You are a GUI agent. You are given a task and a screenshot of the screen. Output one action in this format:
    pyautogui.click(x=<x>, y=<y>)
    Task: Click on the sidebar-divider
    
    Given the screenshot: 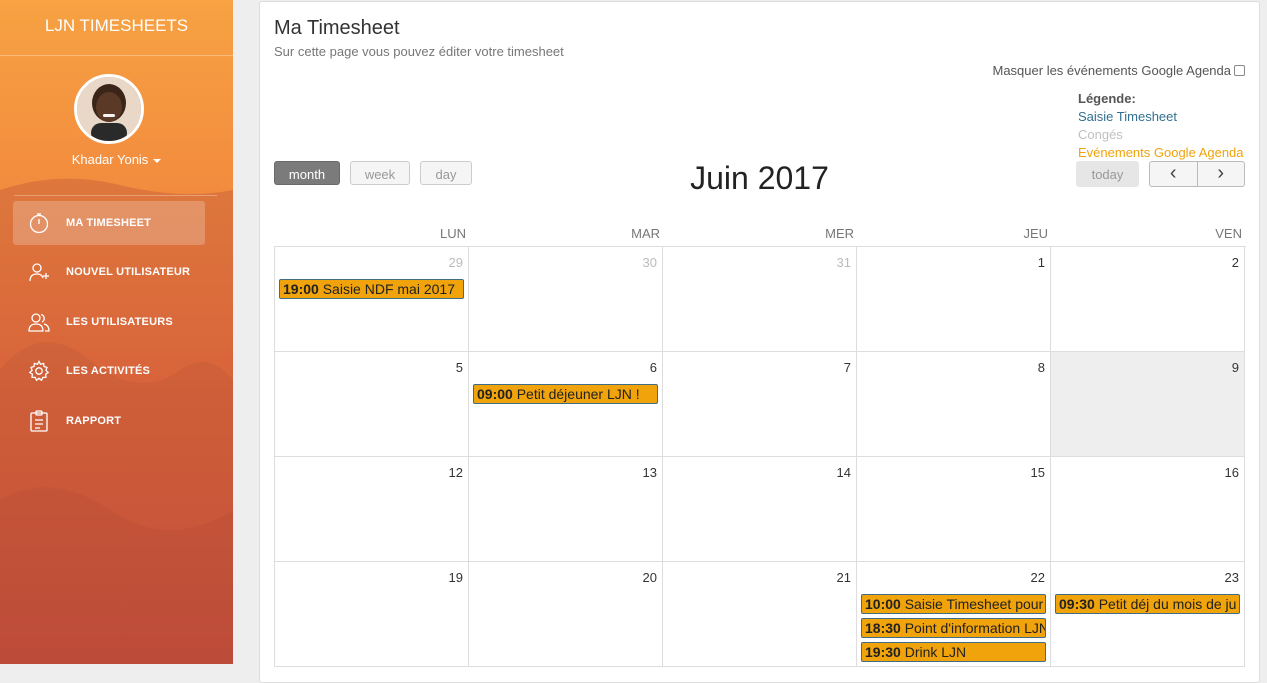 What is the action you would take?
    pyautogui.click(x=115, y=195)
    